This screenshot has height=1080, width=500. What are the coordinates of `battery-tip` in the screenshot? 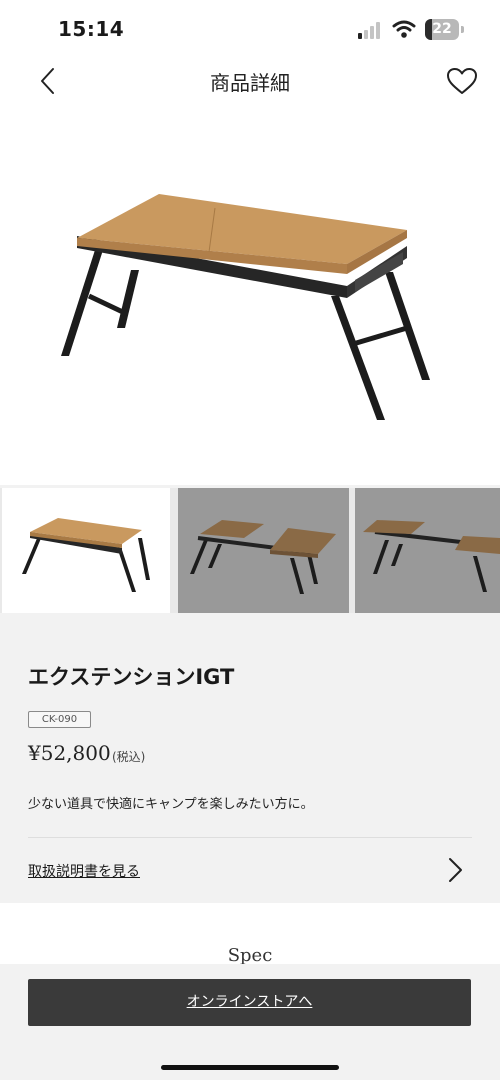 It's located at (462, 29).